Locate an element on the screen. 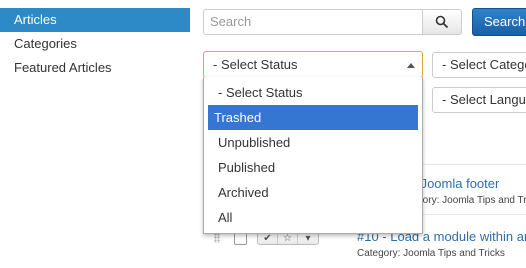  search-button: Search is located at coordinates (499, 22).